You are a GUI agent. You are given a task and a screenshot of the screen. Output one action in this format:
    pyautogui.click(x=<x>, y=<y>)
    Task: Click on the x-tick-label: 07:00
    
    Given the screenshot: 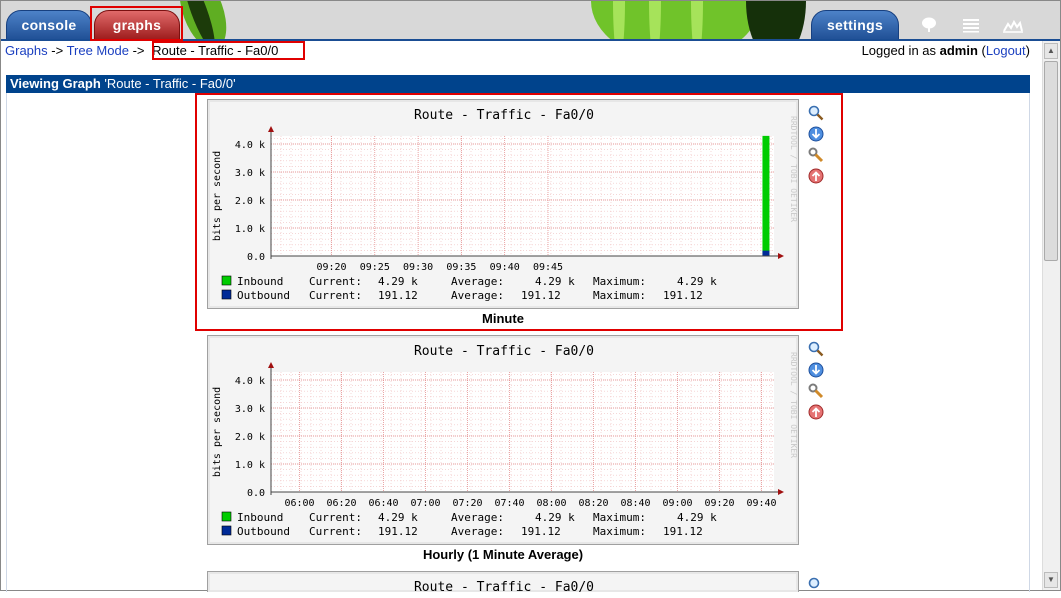 What is the action you would take?
    pyautogui.click(x=425, y=503)
    